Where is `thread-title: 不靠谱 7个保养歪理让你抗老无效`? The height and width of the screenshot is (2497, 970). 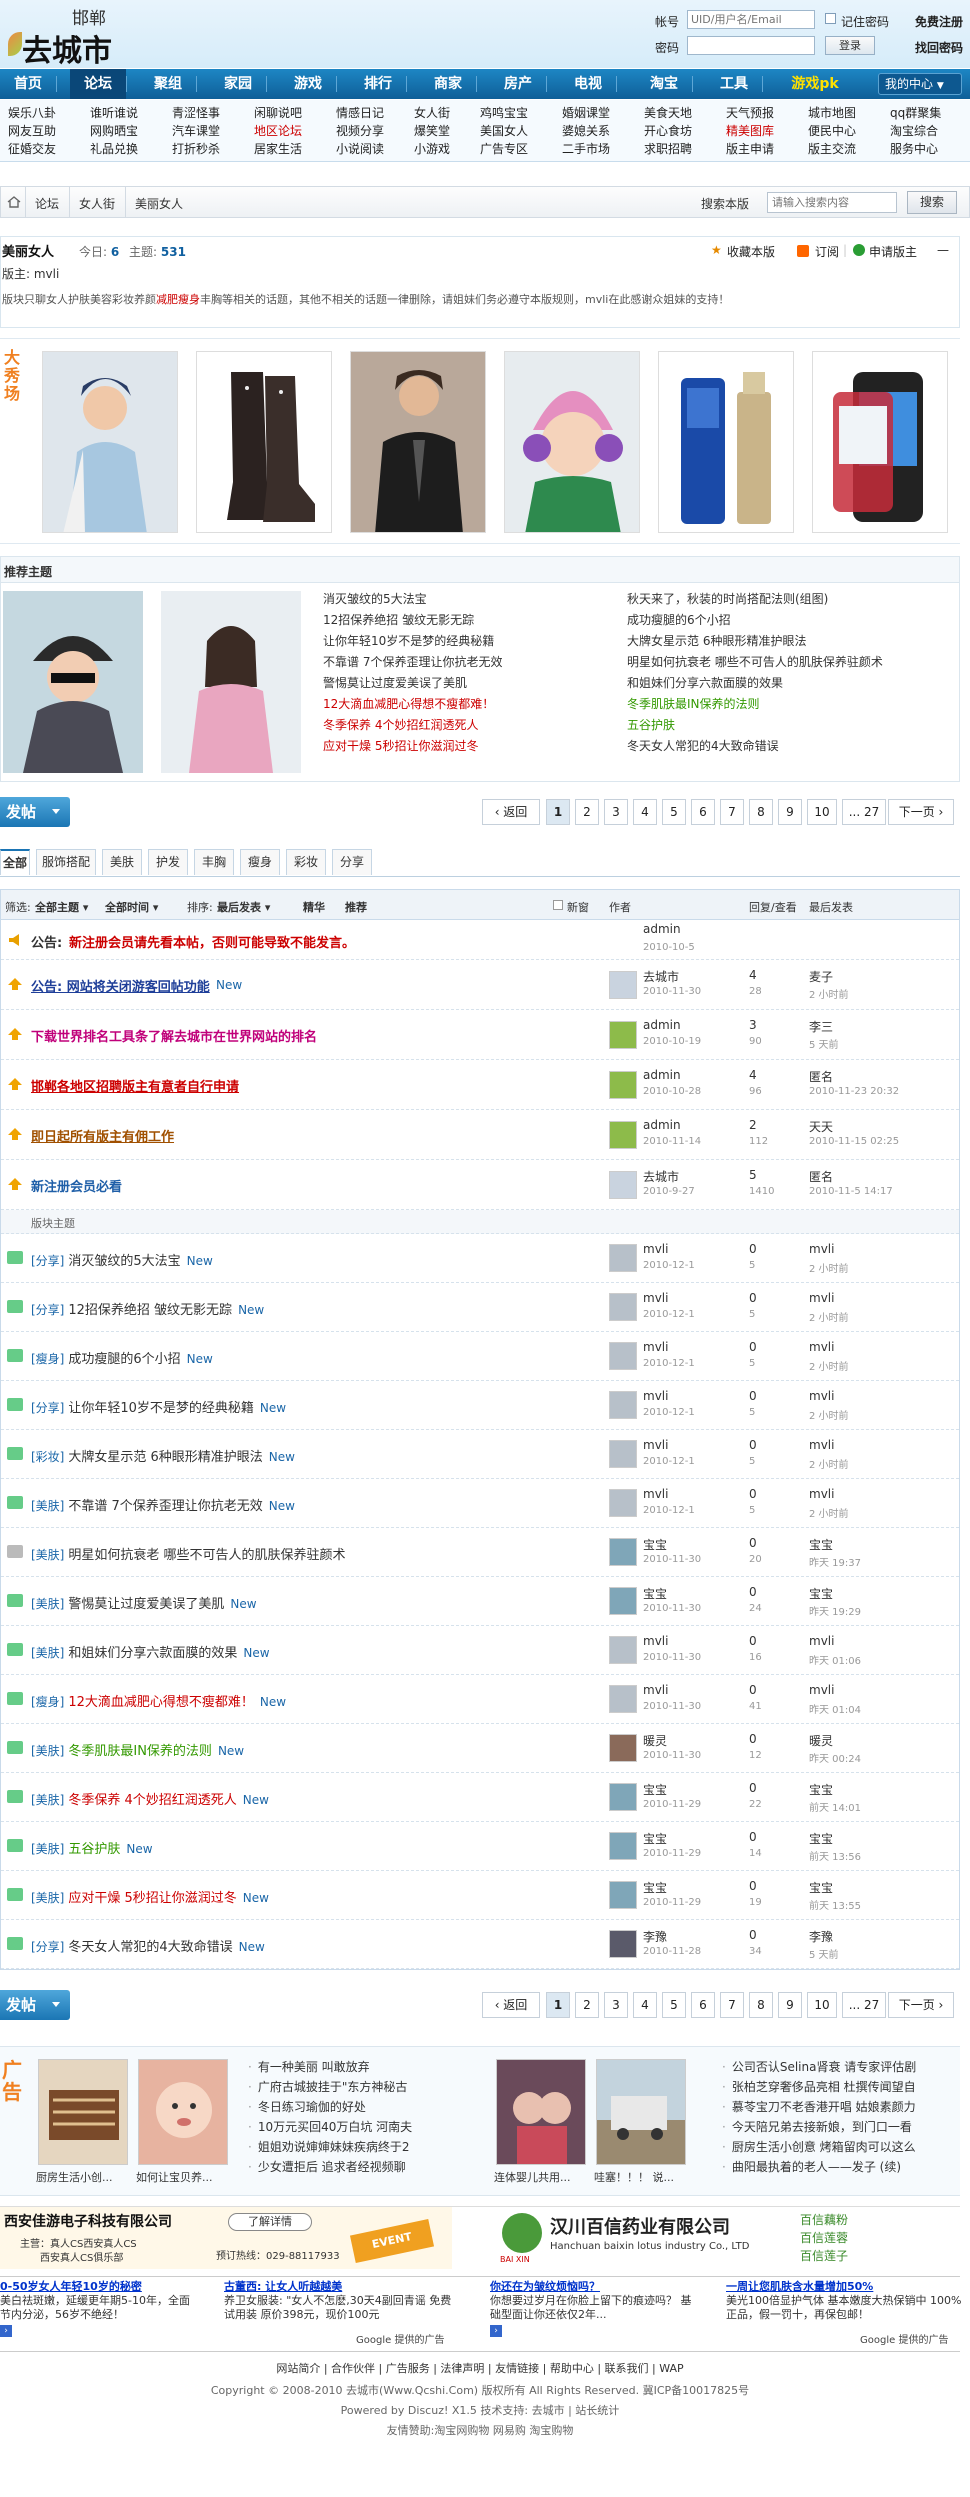 thread-title: 不靠谱 7个保养歪理让你抗老无效 is located at coordinates (165, 1506).